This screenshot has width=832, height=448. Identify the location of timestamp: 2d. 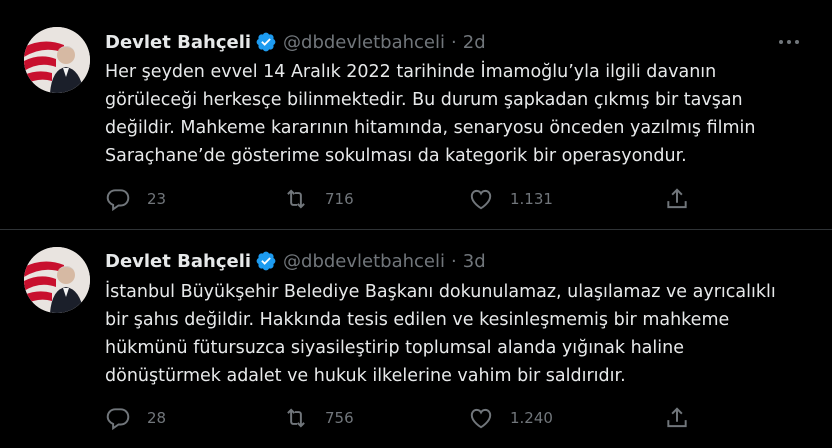
(474, 42).